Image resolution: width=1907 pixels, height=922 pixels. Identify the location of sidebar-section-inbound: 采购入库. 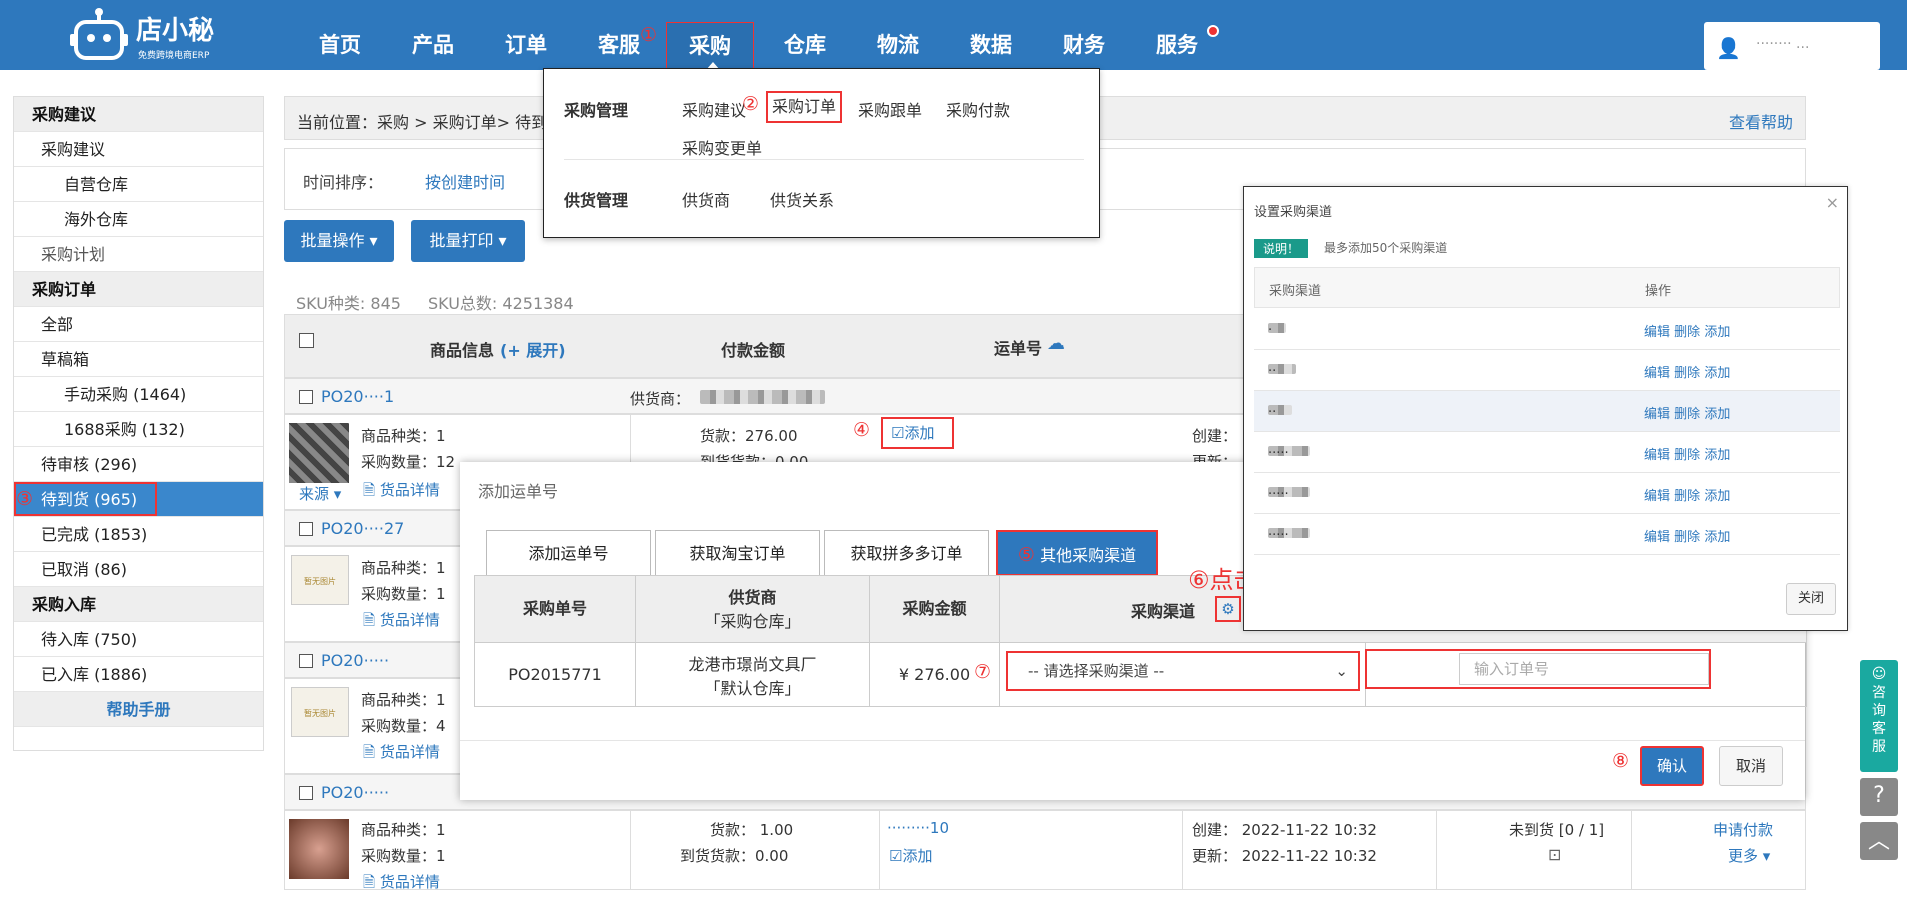
(138, 604).